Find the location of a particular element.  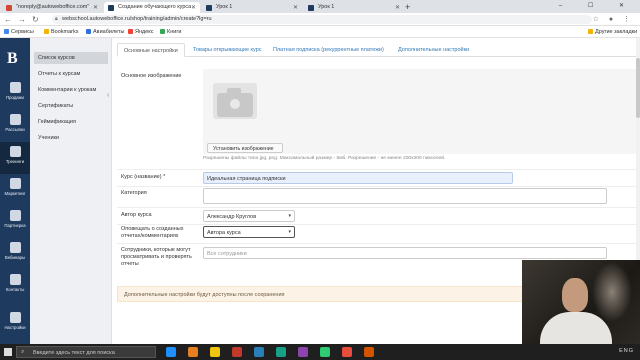

camera-icon-lens is located at coordinates (235, 104).